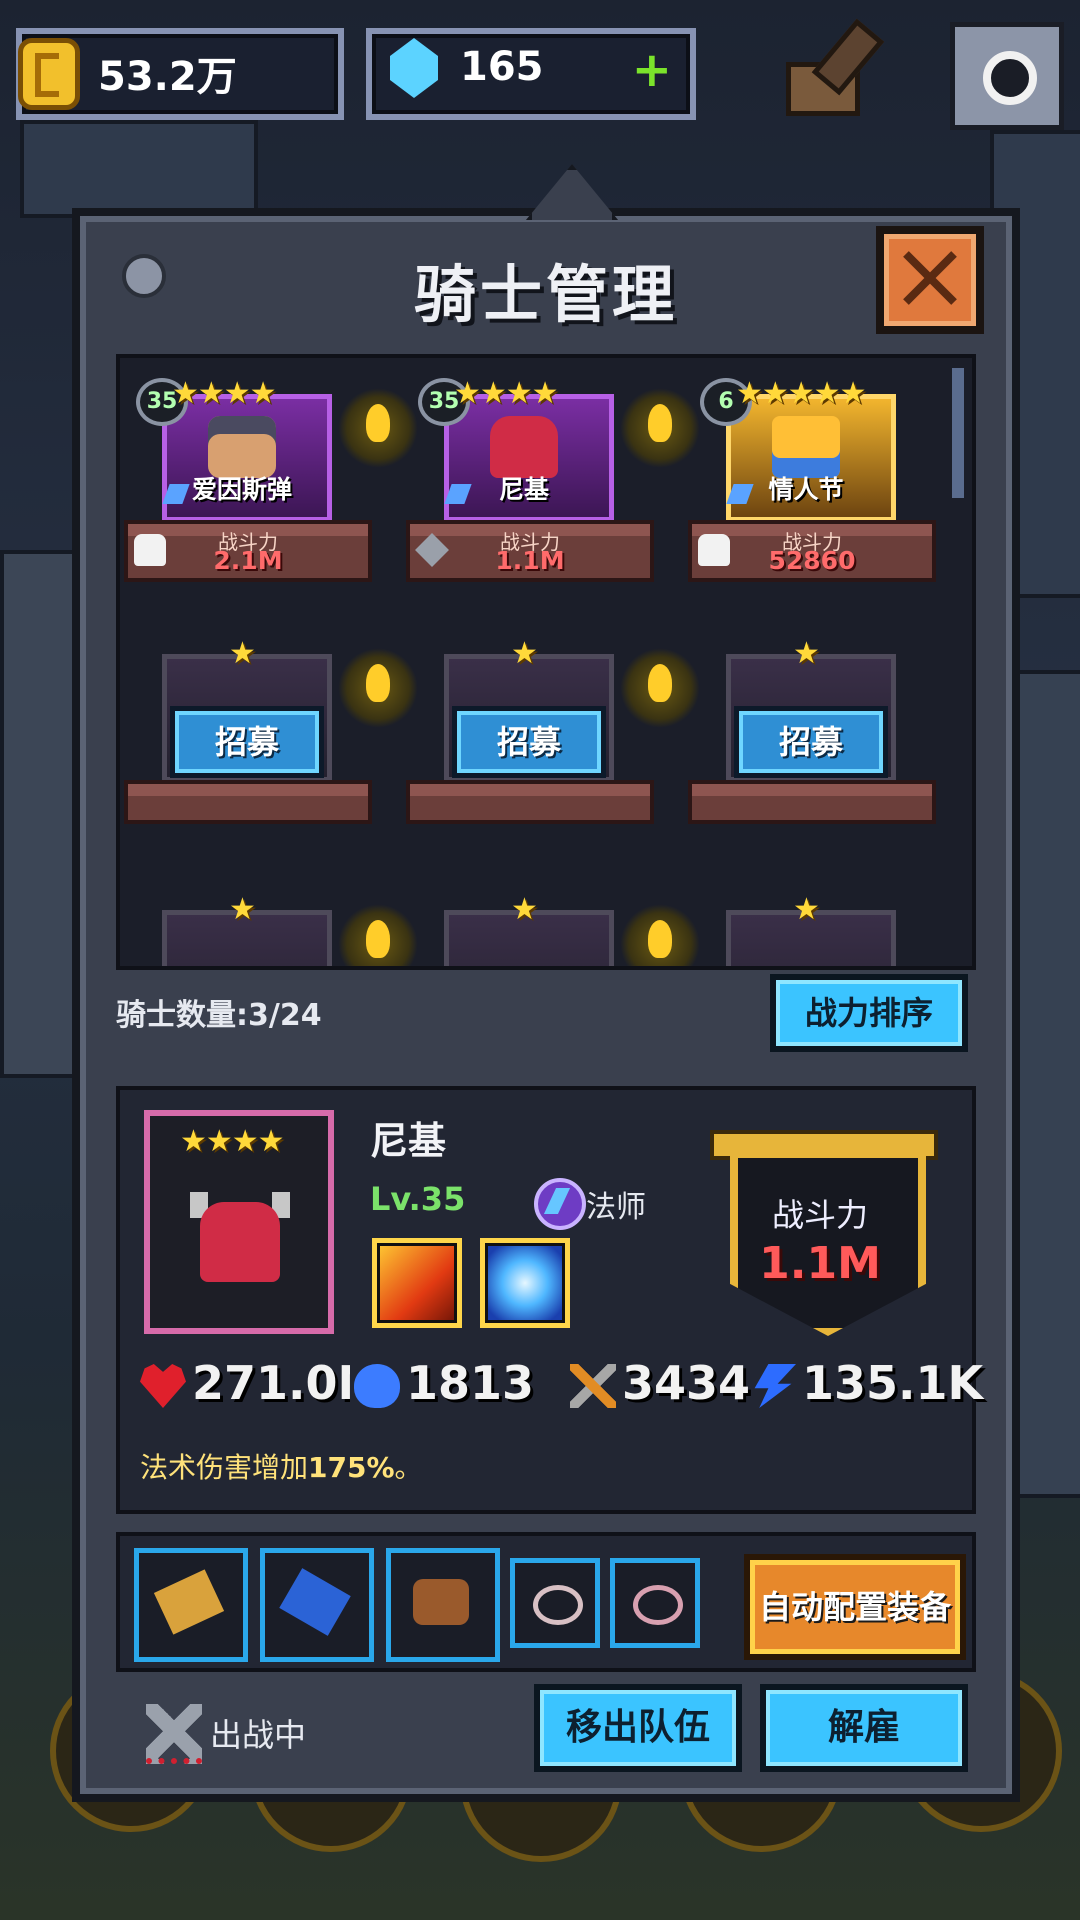 Image resolution: width=1080 pixels, height=1920 pixels. What do you see at coordinates (652, 70) in the screenshot?
I see `add-gems-icon: +` at bounding box center [652, 70].